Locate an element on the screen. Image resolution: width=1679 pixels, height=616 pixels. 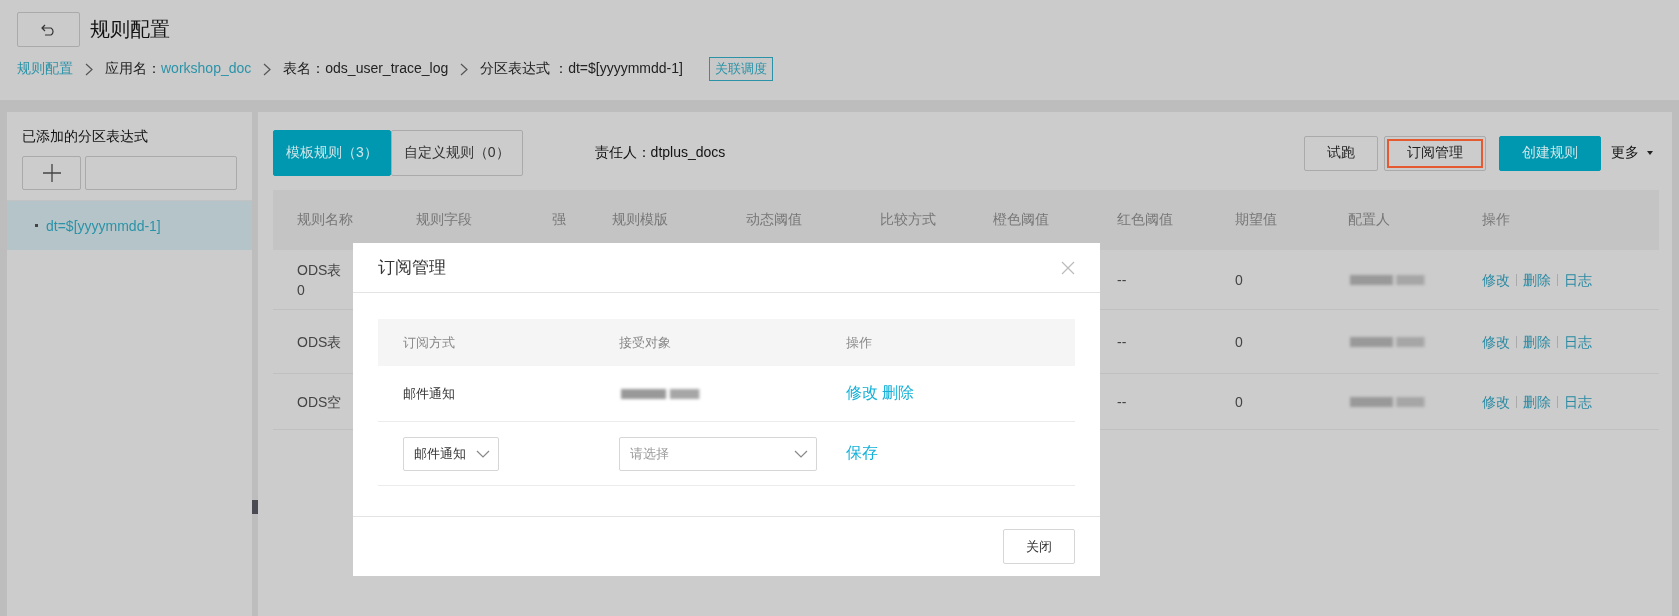
dialog-title: 订阅管理 is located at coordinates (412, 268).